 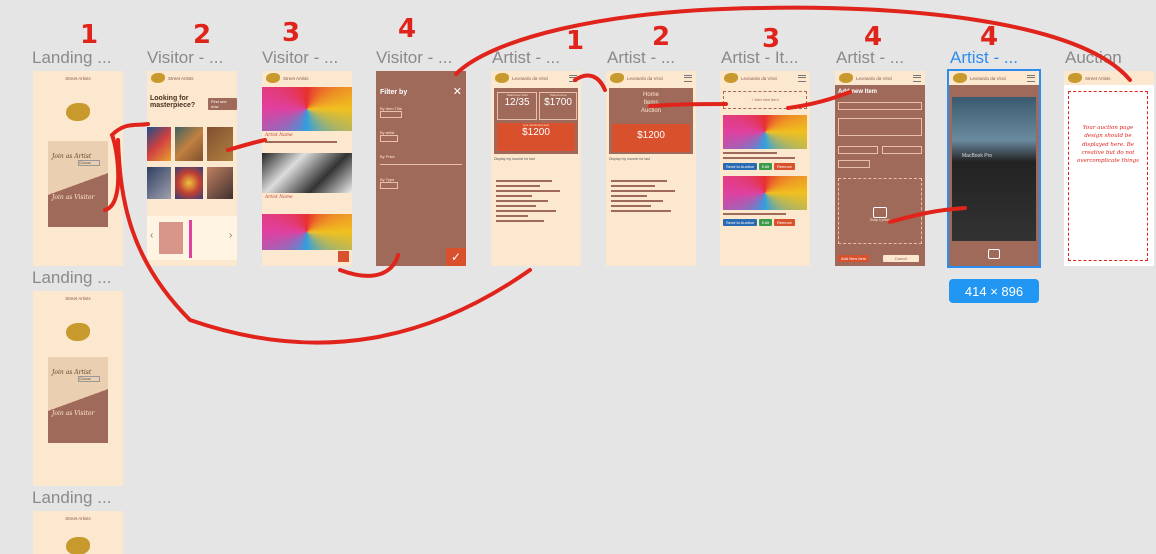 What do you see at coordinates (389, 138) in the screenshot?
I see `artist-select` at bounding box center [389, 138].